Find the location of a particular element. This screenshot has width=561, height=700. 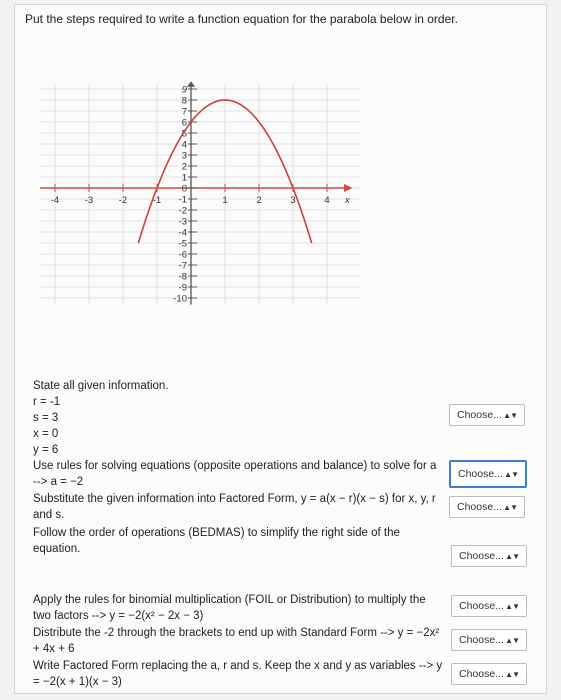

order-select-substitute: Choose... ▲▼ is located at coordinates (487, 507).